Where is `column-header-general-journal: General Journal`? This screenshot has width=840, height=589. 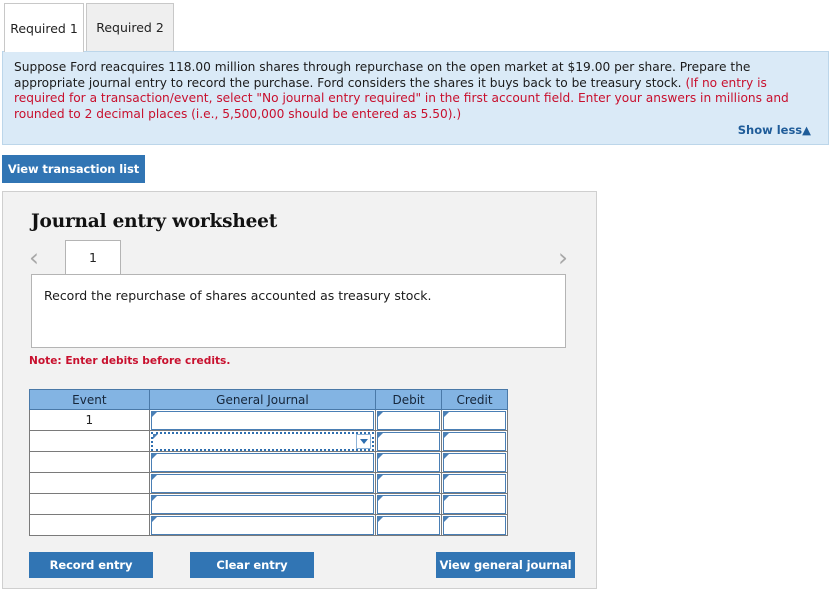 column-header-general-journal: General Journal is located at coordinates (262, 399).